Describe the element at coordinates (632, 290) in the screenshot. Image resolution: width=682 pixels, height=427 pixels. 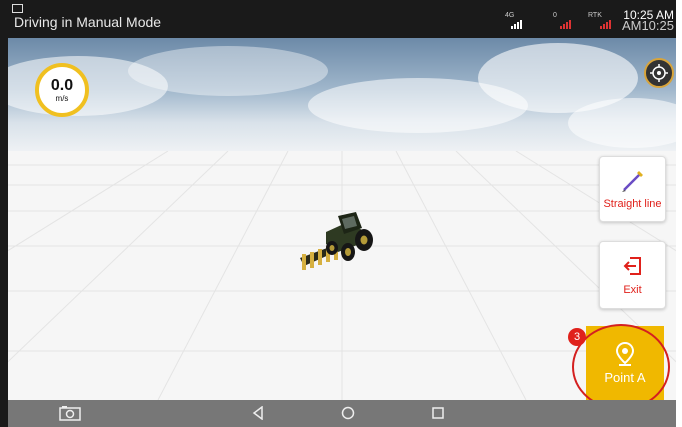
I see `exit-label: Exit` at that location.